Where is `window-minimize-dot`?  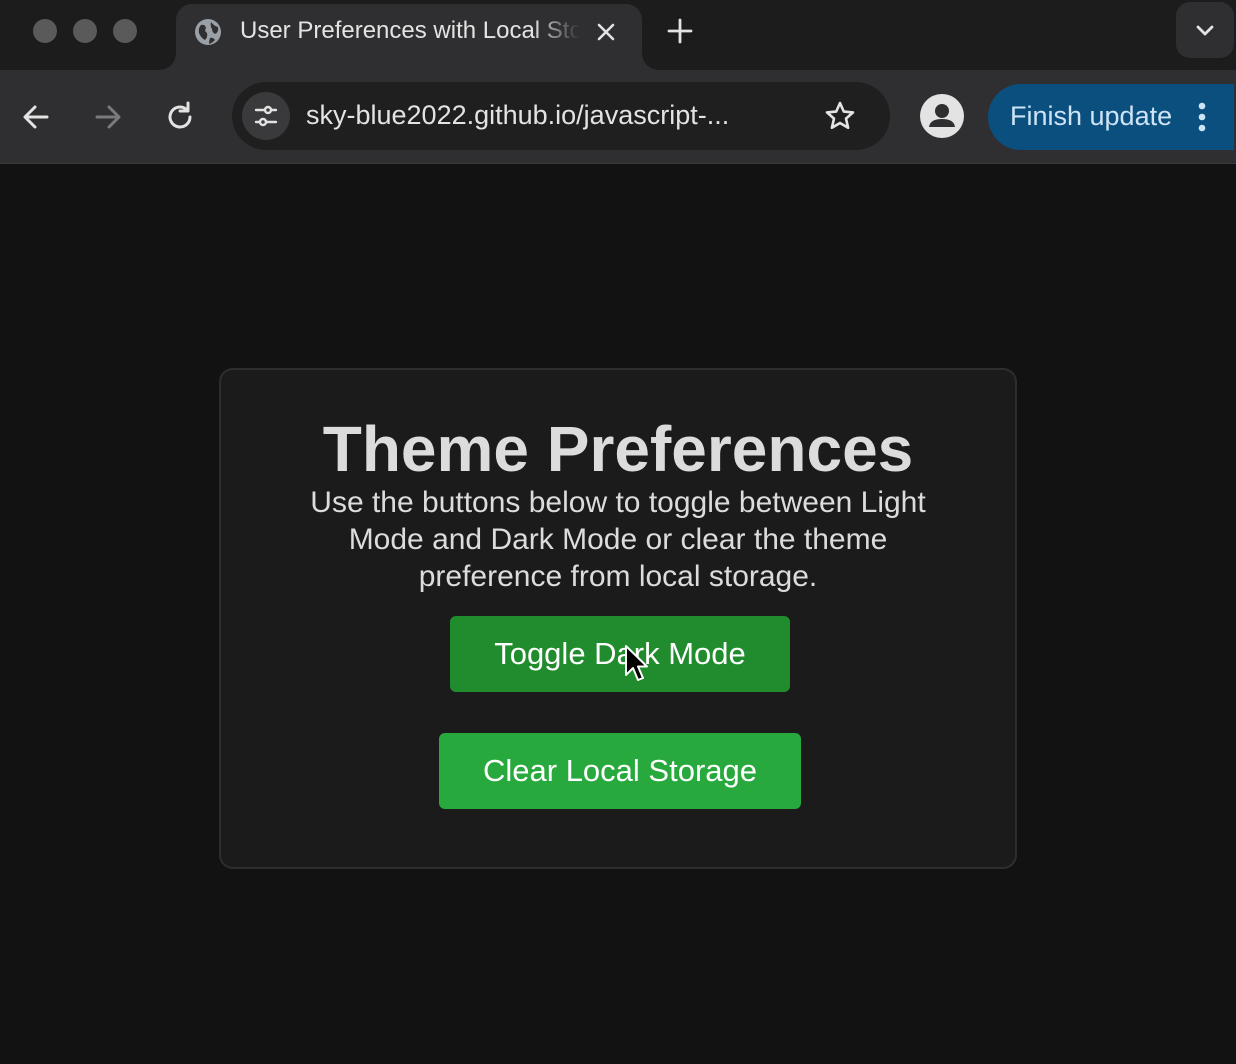
window-minimize-dot is located at coordinates (85, 31).